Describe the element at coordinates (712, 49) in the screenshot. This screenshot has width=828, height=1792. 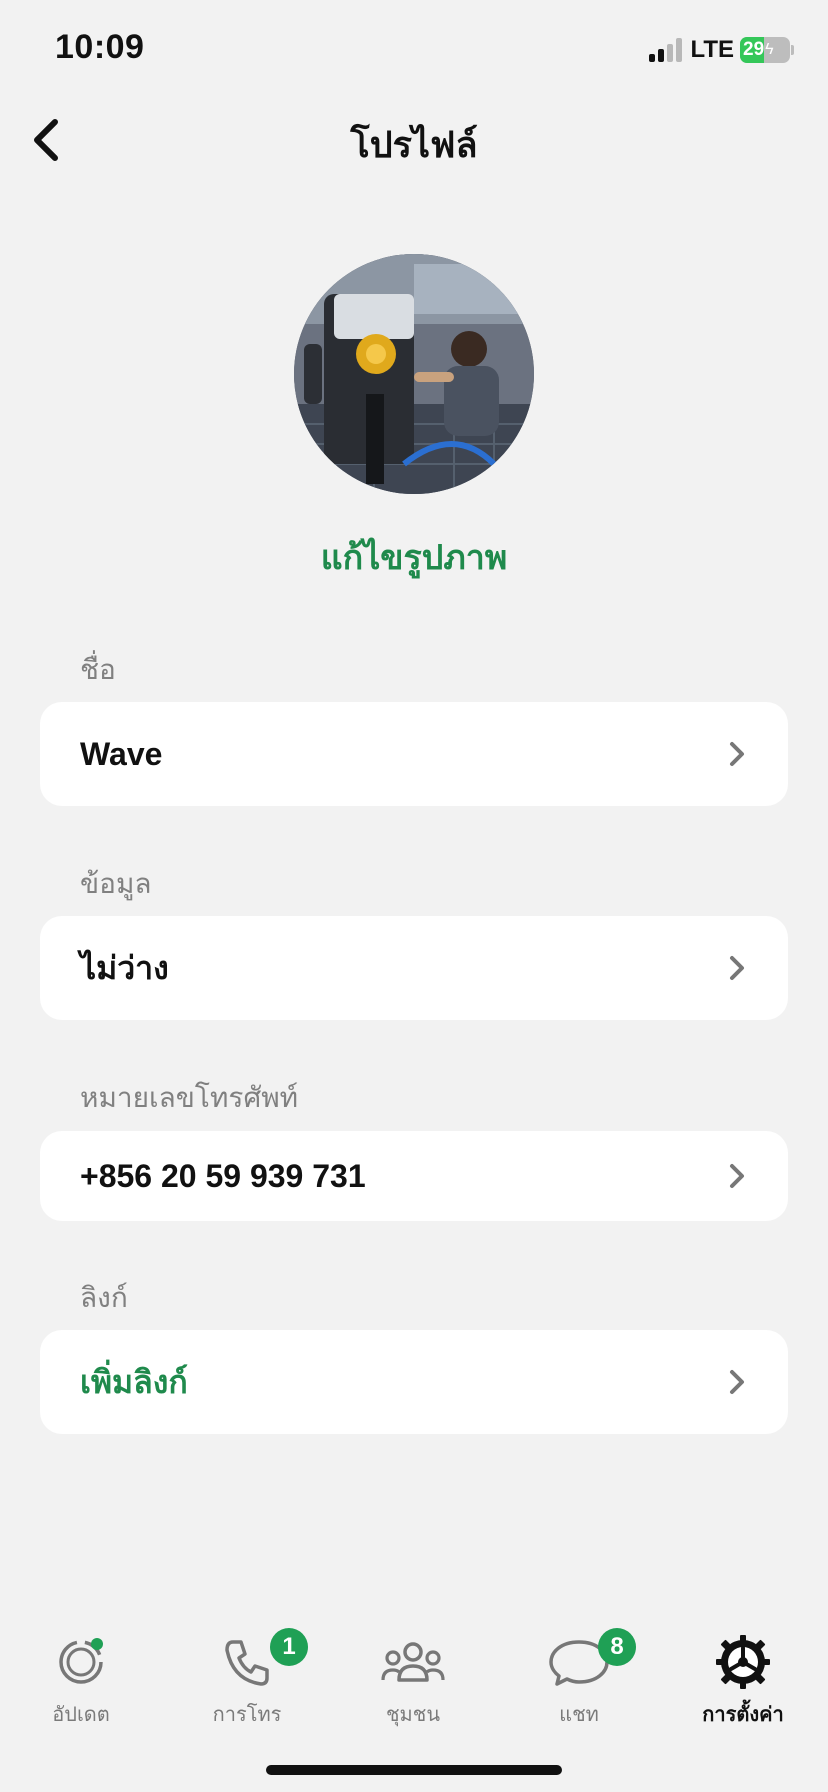
I see `network-type: LTE` at that location.